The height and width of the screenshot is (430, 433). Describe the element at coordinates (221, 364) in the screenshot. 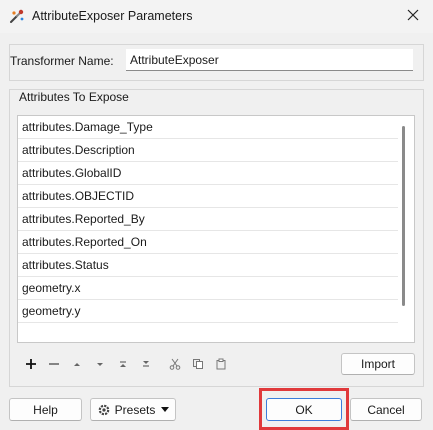

I see `paste-icon` at that location.